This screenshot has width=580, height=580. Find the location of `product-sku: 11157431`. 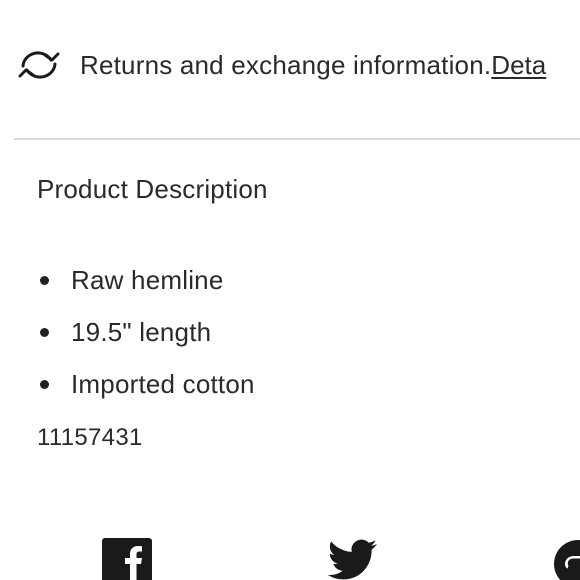

product-sku: 11157431 is located at coordinates (90, 437).